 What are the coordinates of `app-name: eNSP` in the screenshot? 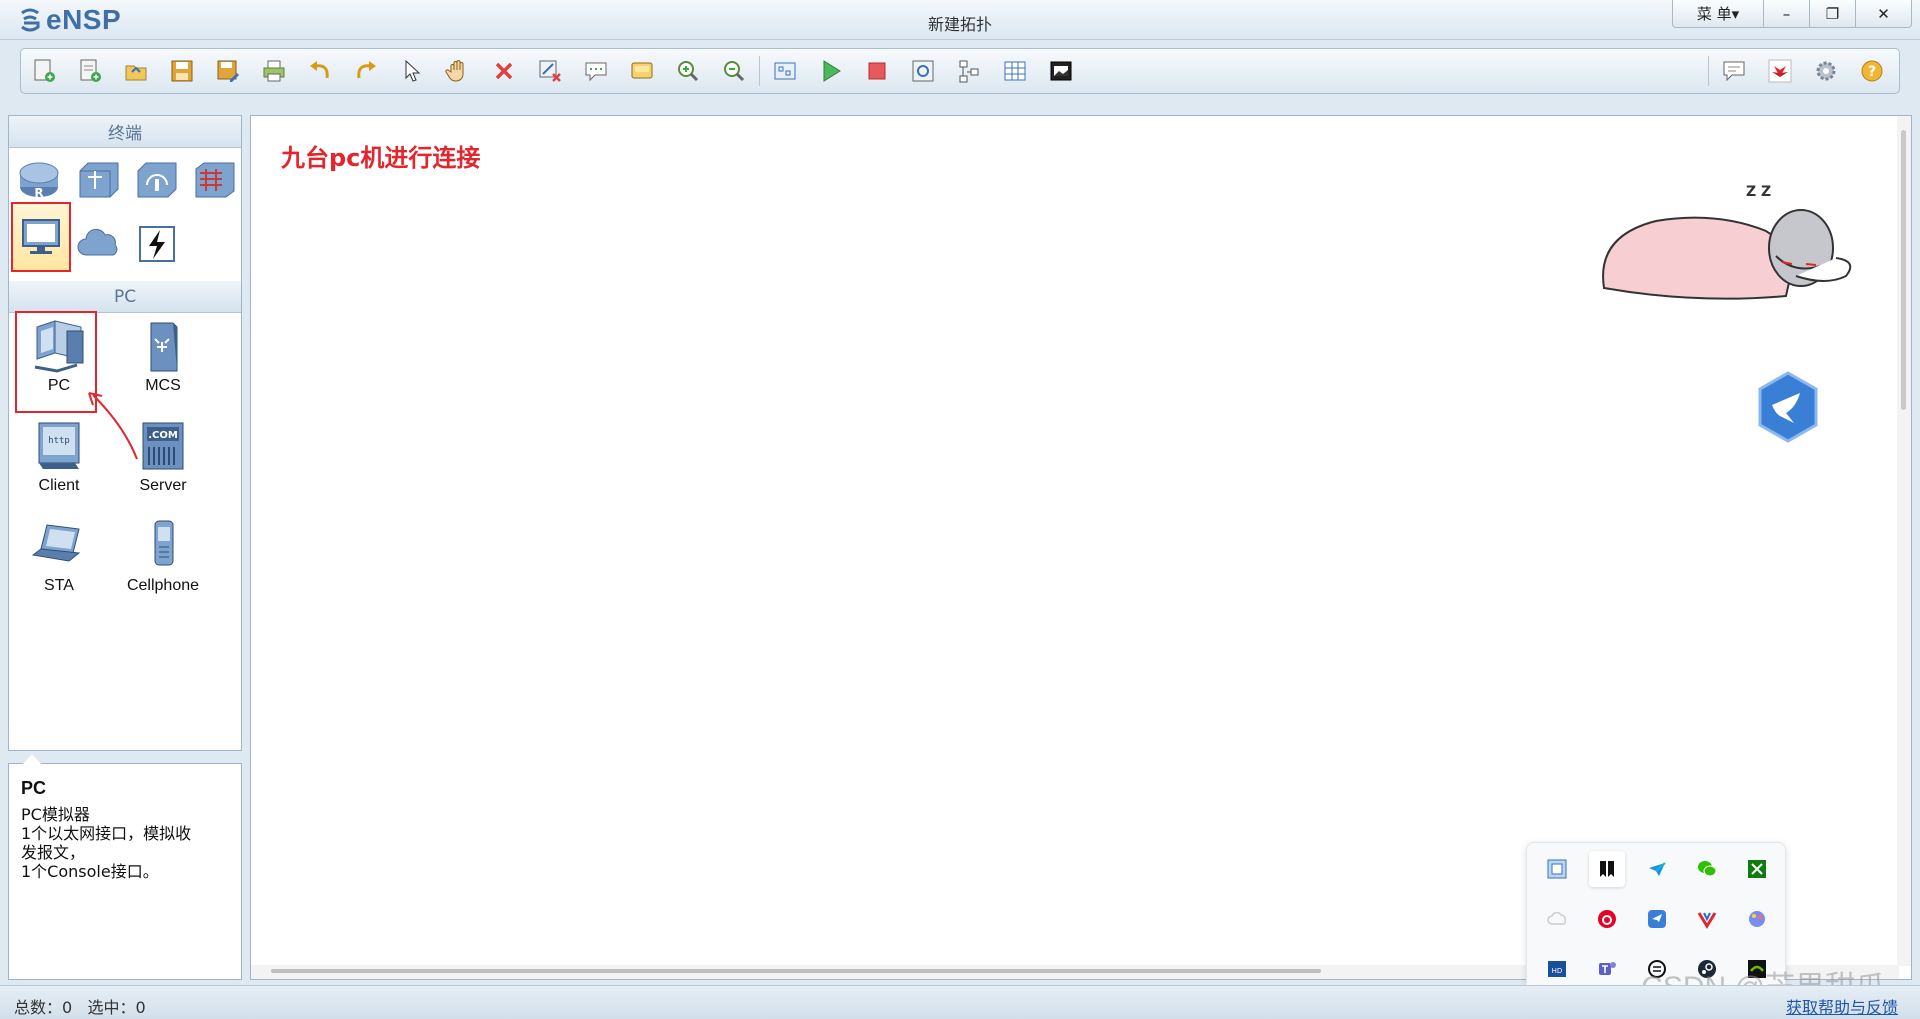 It's located at (84, 19).